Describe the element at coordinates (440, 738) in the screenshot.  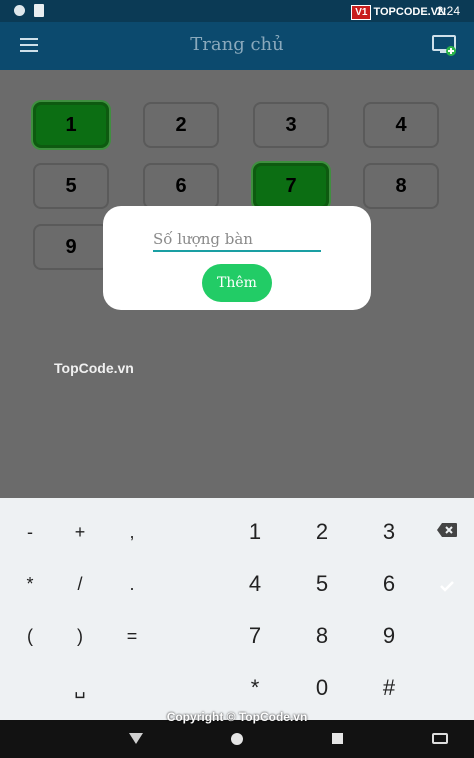
I see `keyboard-switch-icon` at that location.